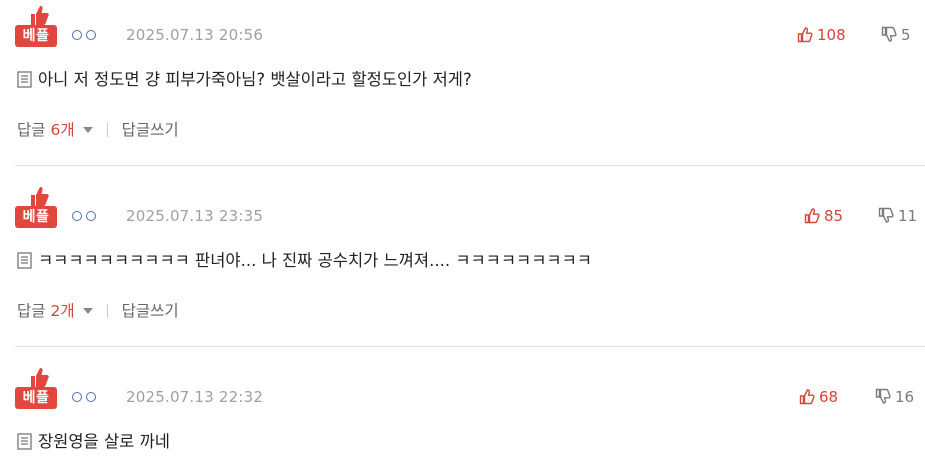 Image resolution: width=925 pixels, height=470 pixels. Describe the element at coordinates (894, 397) in the screenshot. I see `dislike-button: 16` at that location.